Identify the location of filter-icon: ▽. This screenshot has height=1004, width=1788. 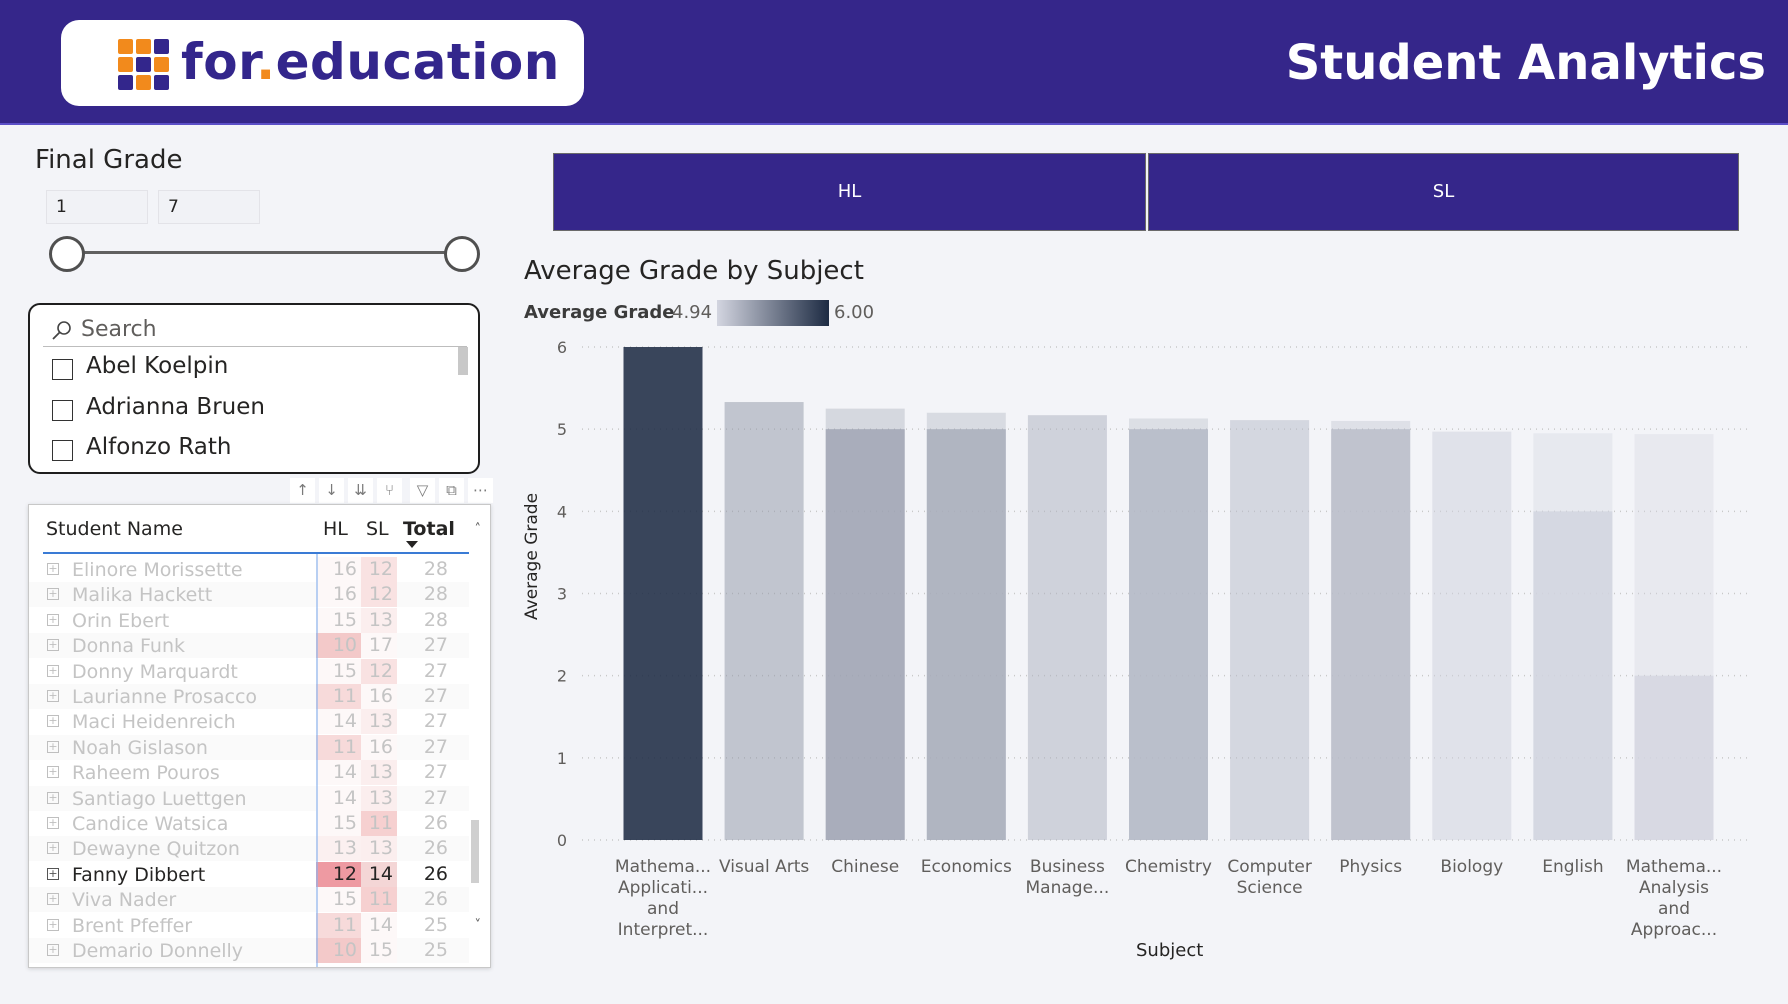
(422, 490).